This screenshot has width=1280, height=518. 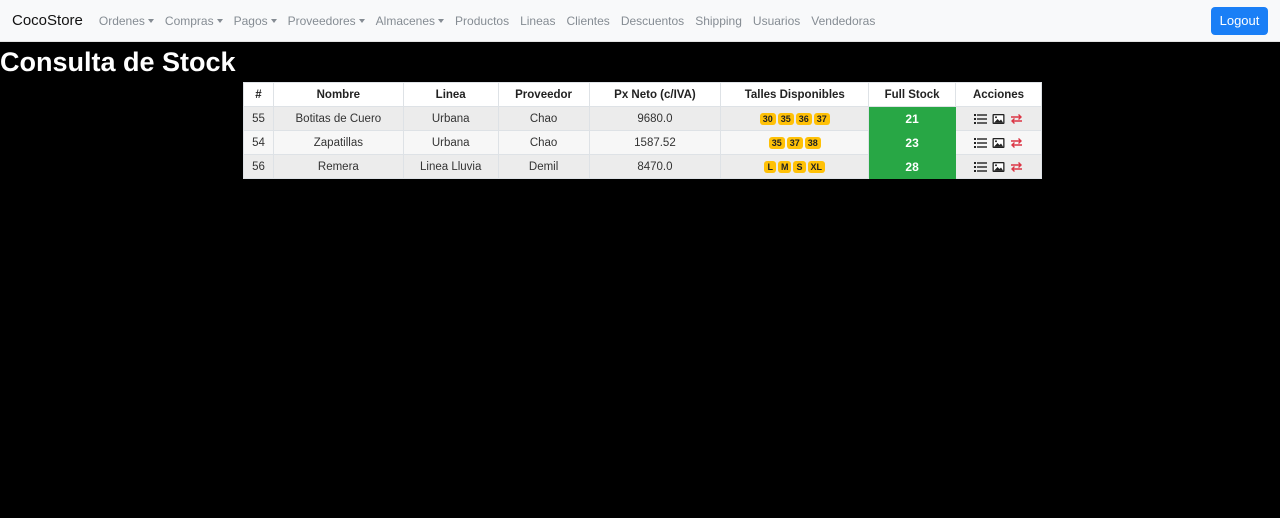 I want to click on nav-item-label: Vendedoras, so click(x=843, y=20).